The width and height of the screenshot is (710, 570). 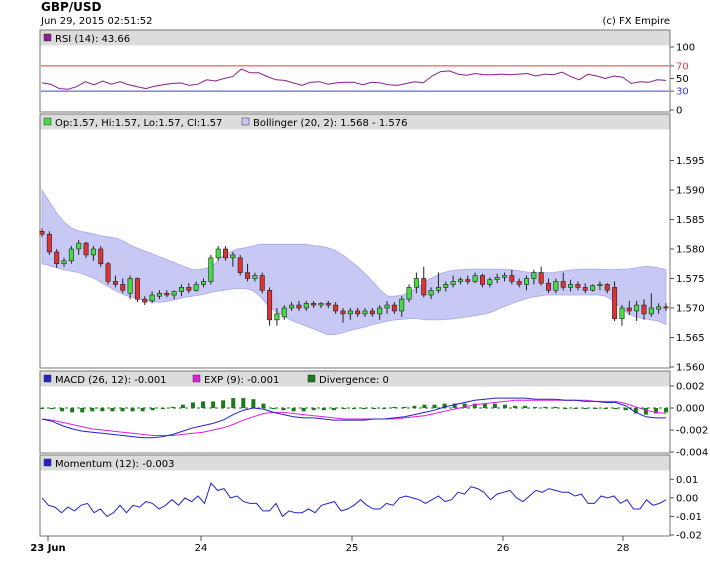 What do you see at coordinates (330, 123) in the screenshot?
I see `bollinger-legend-label: Bollinger (20, 2): 1.568 - 1.576` at bounding box center [330, 123].